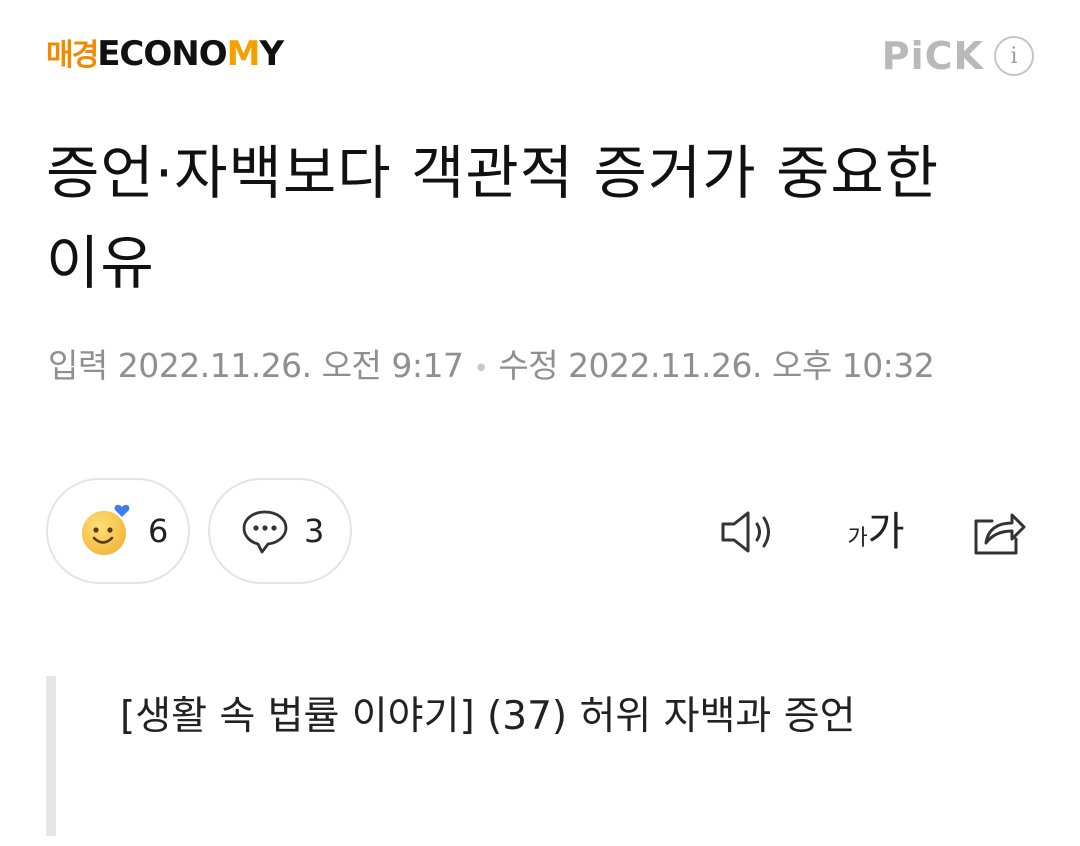 Image resolution: width=1080 pixels, height=846 pixels. I want to click on comment-count: 3, so click(314, 531).